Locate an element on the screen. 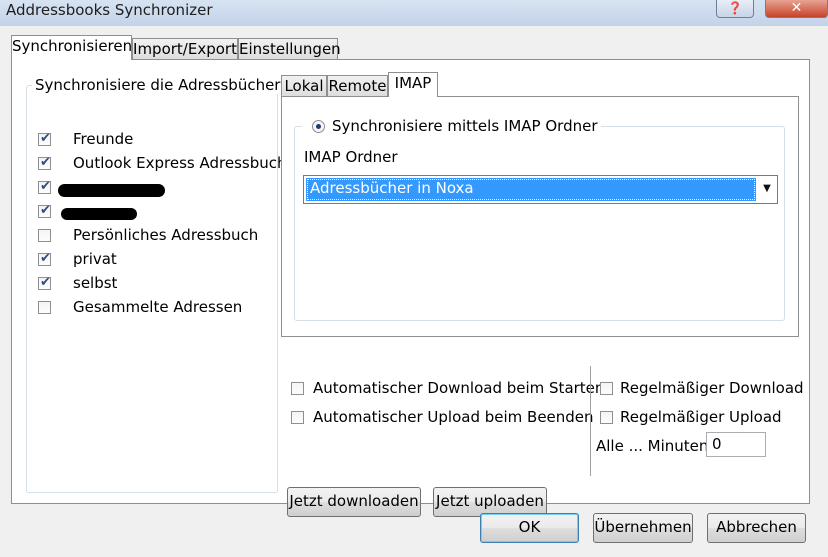  addressbook-item: ✔ selbst is located at coordinates (158, 284).